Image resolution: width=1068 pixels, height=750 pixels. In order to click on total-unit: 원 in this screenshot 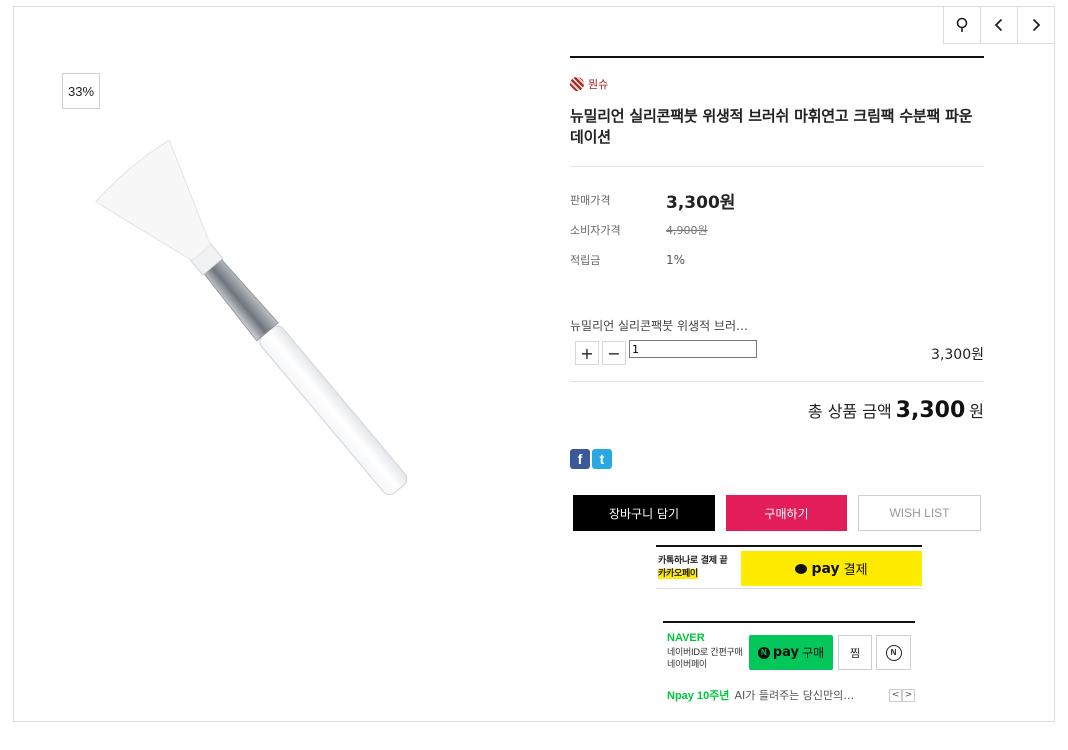, I will do `click(976, 411)`.